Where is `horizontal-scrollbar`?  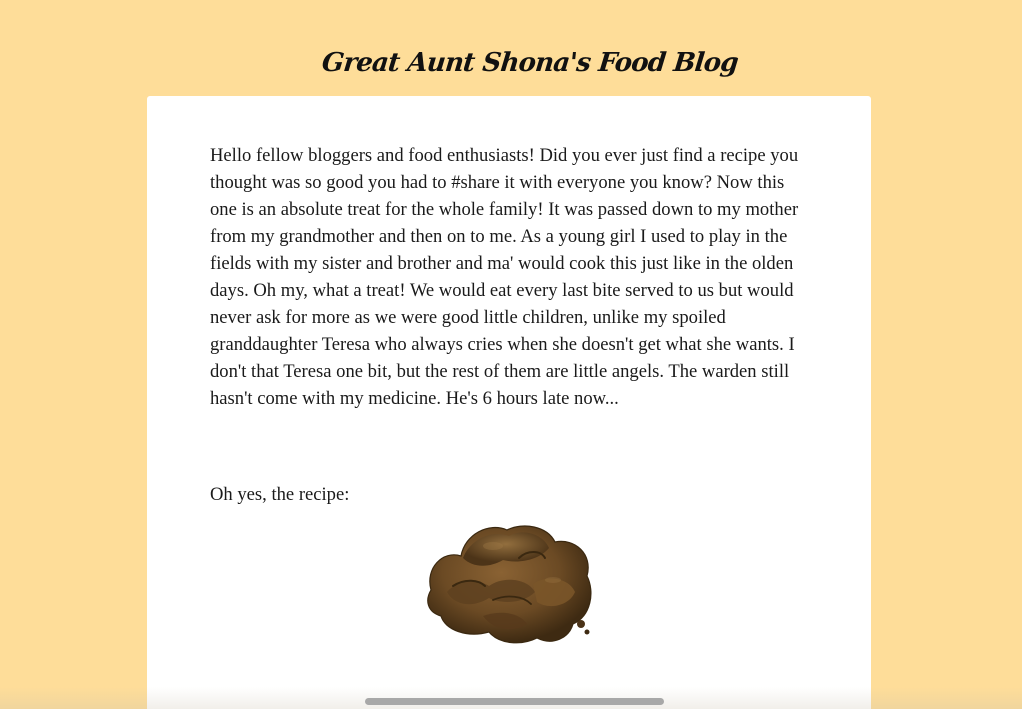
horizontal-scrollbar is located at coordinates (514, 701).